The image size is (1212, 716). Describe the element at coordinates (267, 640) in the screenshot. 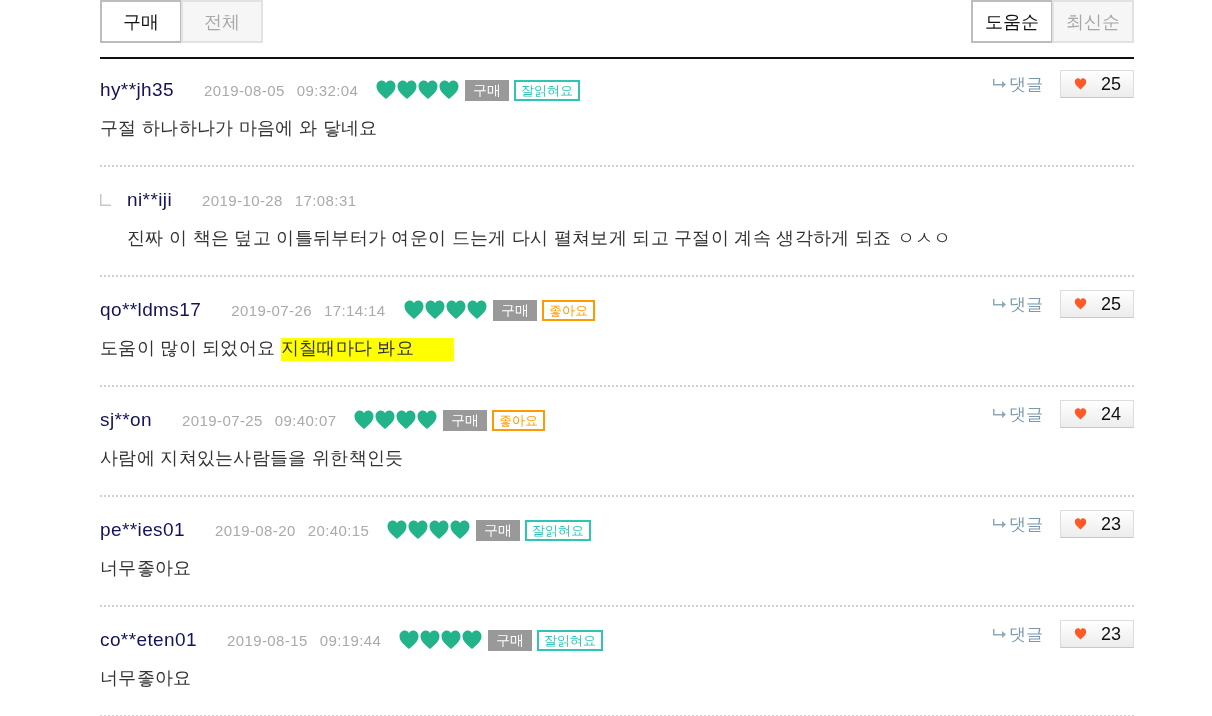

I see `review-date: 2019-08-15` at that location.